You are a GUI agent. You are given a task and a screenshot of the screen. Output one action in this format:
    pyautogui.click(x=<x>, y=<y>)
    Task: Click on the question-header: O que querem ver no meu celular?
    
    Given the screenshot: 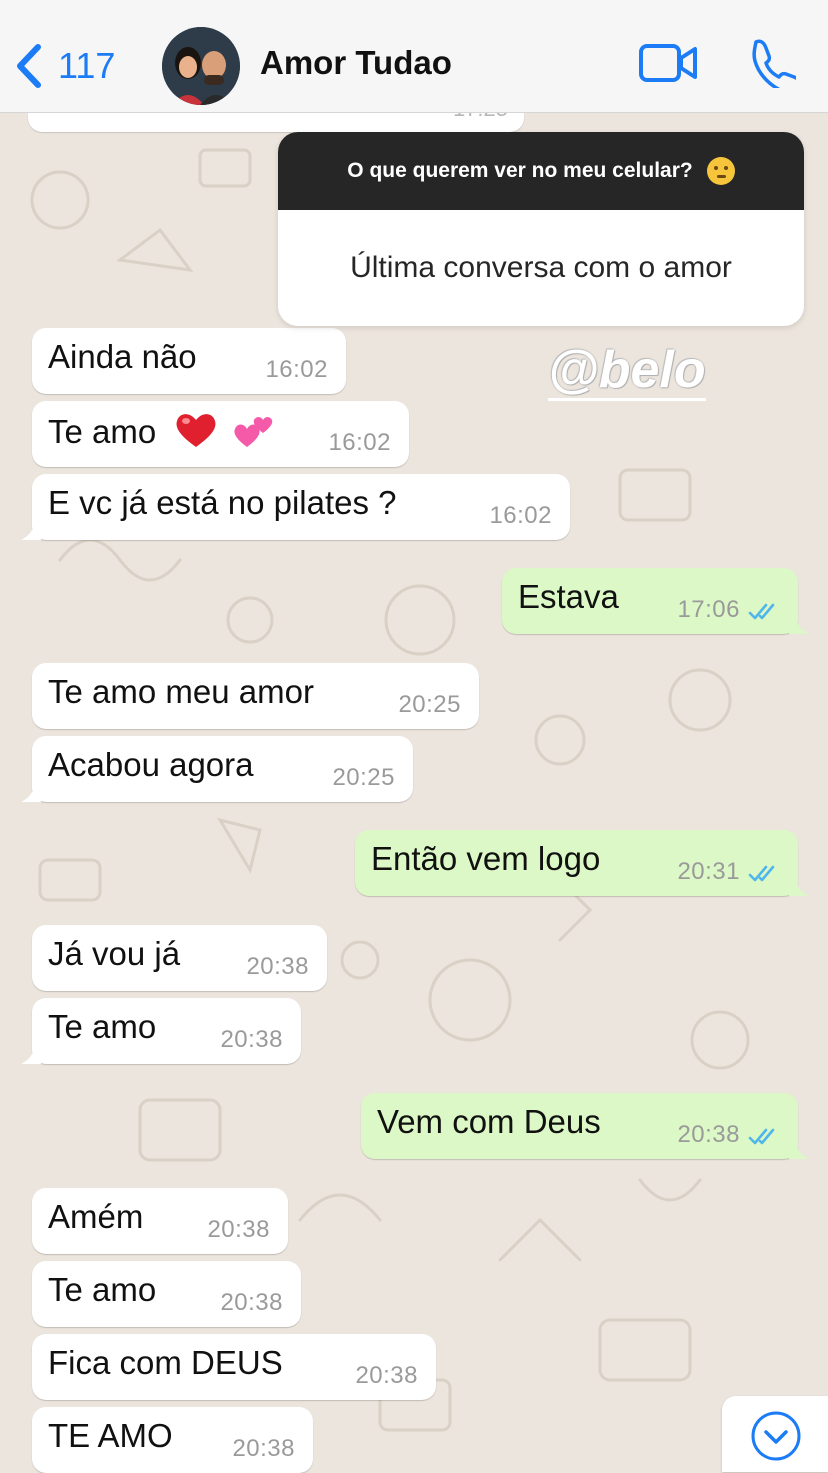 What is the action you would take?
    pyautogui.click(x=541, y=171)
    